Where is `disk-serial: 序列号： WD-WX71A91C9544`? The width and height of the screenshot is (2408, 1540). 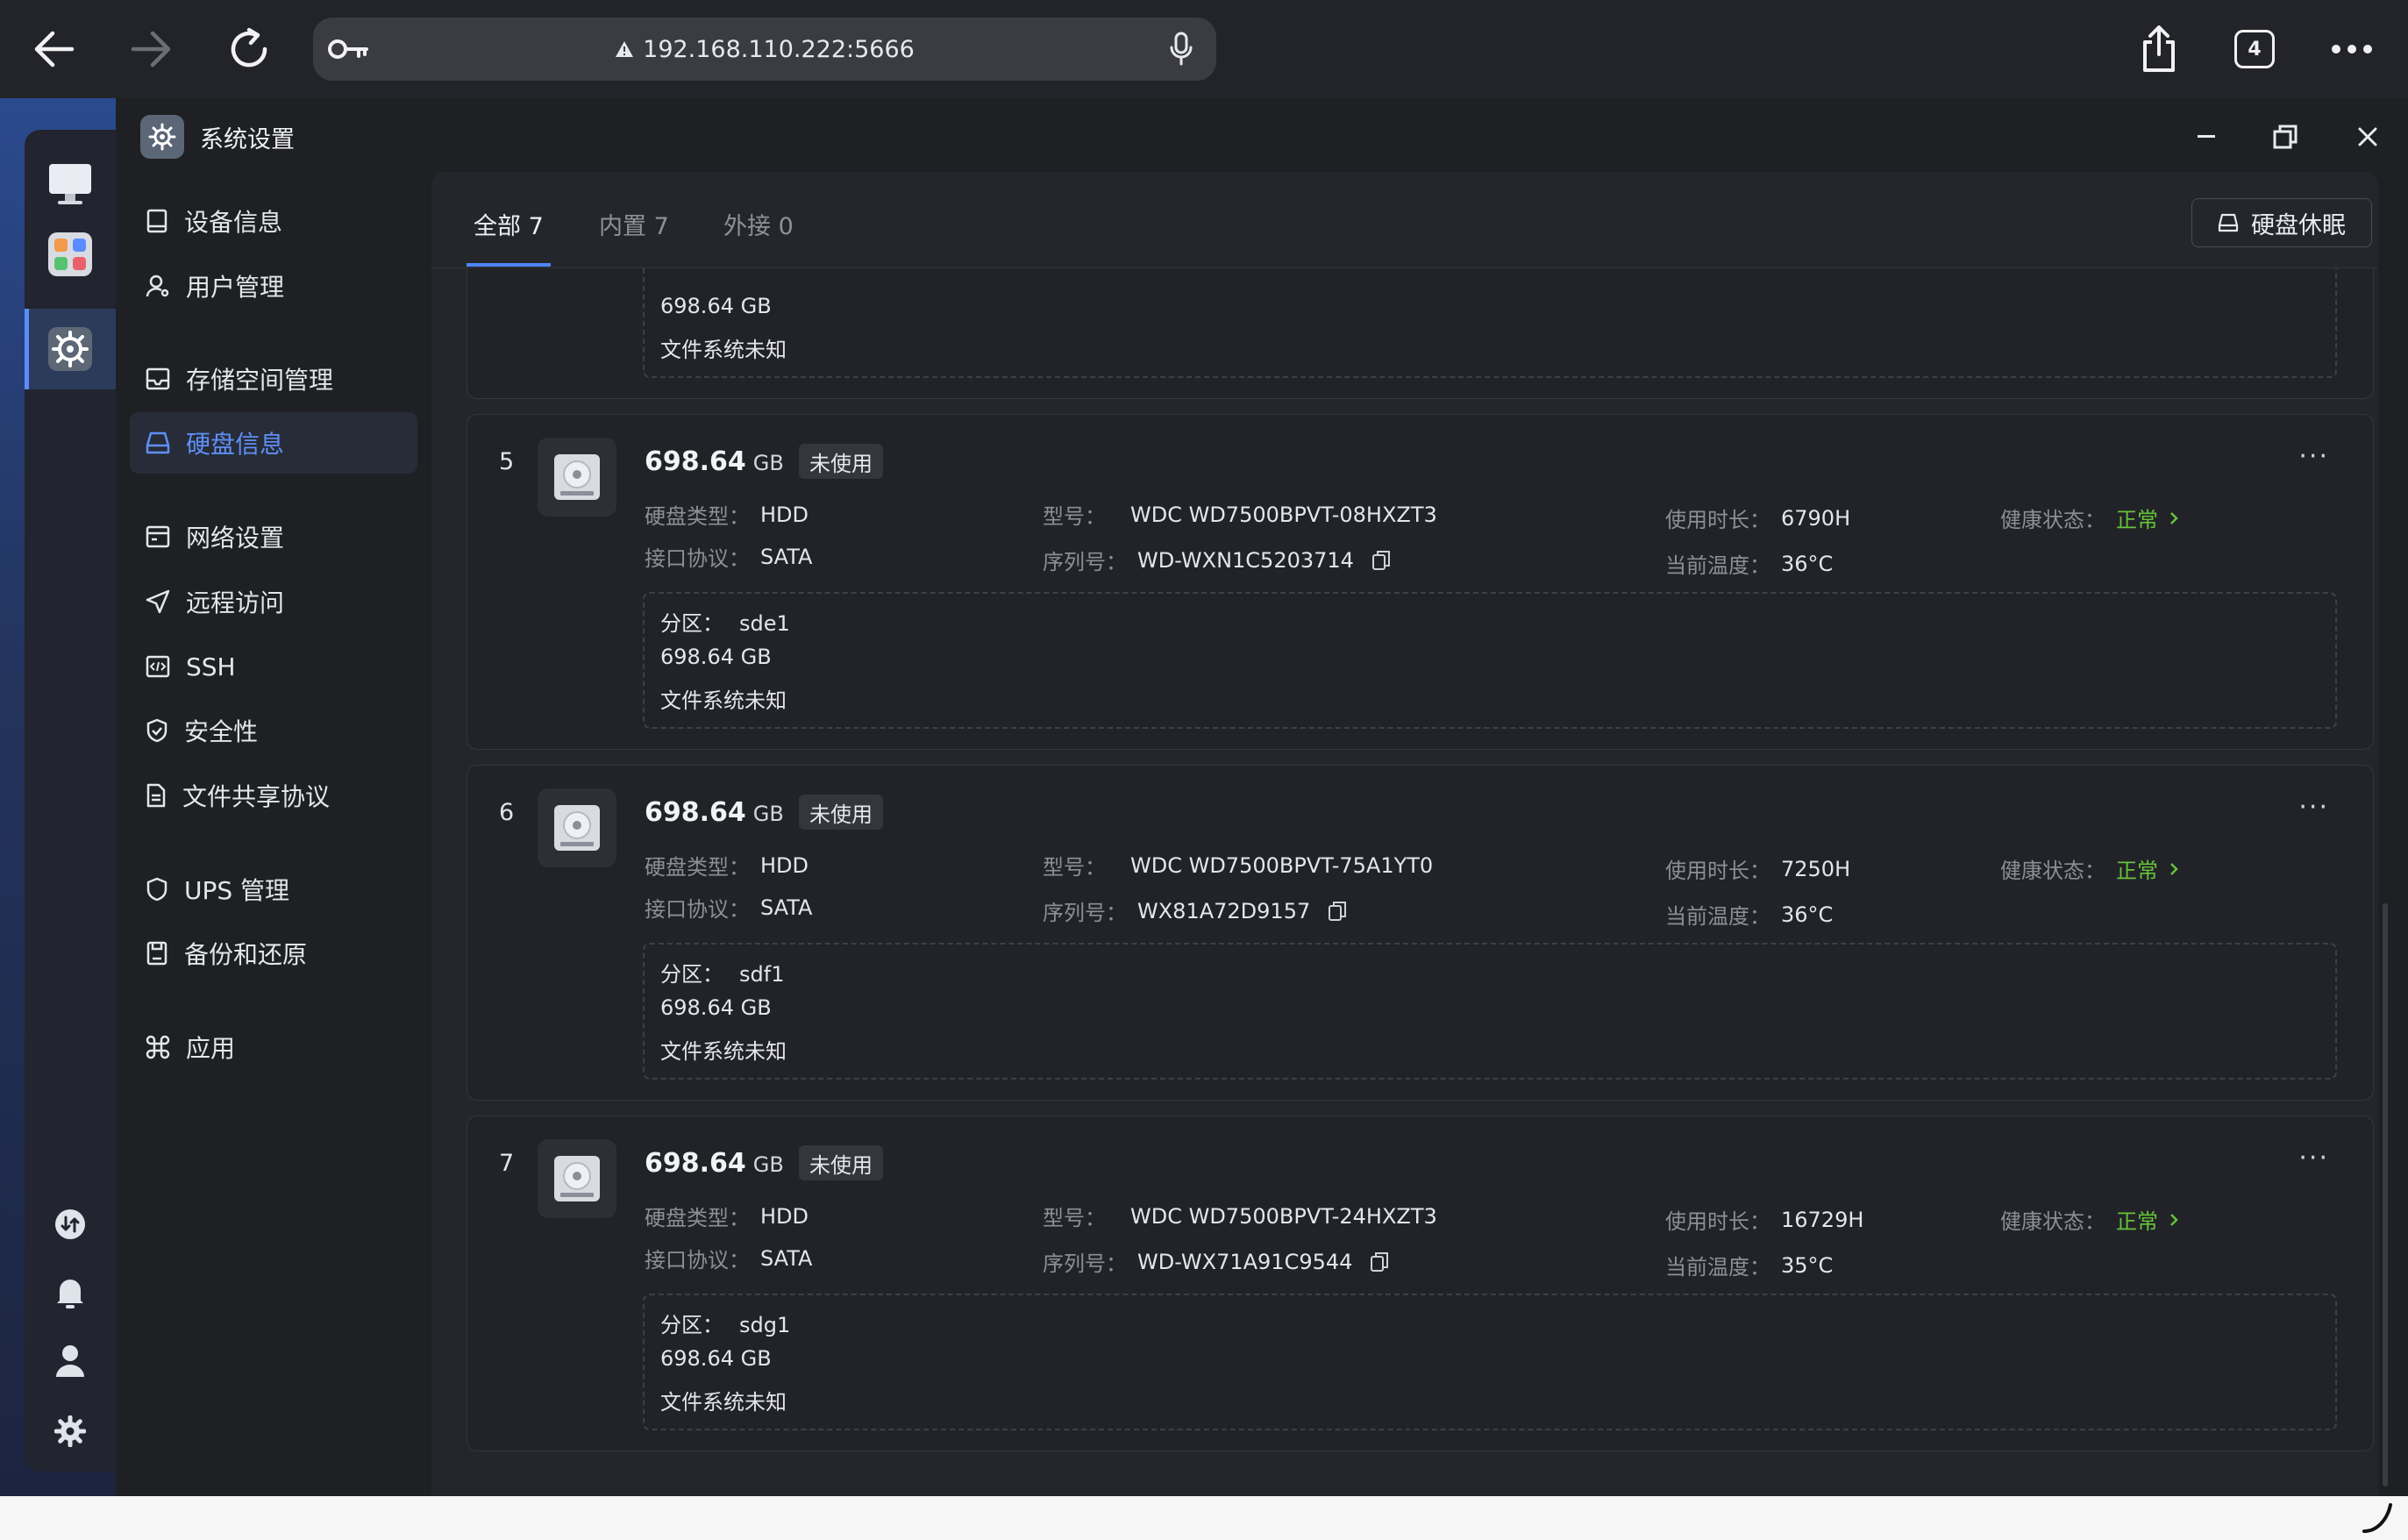
disk-serial: 序列号： WD-WX71A91C9544 is located at coordinates (1216, 1262).